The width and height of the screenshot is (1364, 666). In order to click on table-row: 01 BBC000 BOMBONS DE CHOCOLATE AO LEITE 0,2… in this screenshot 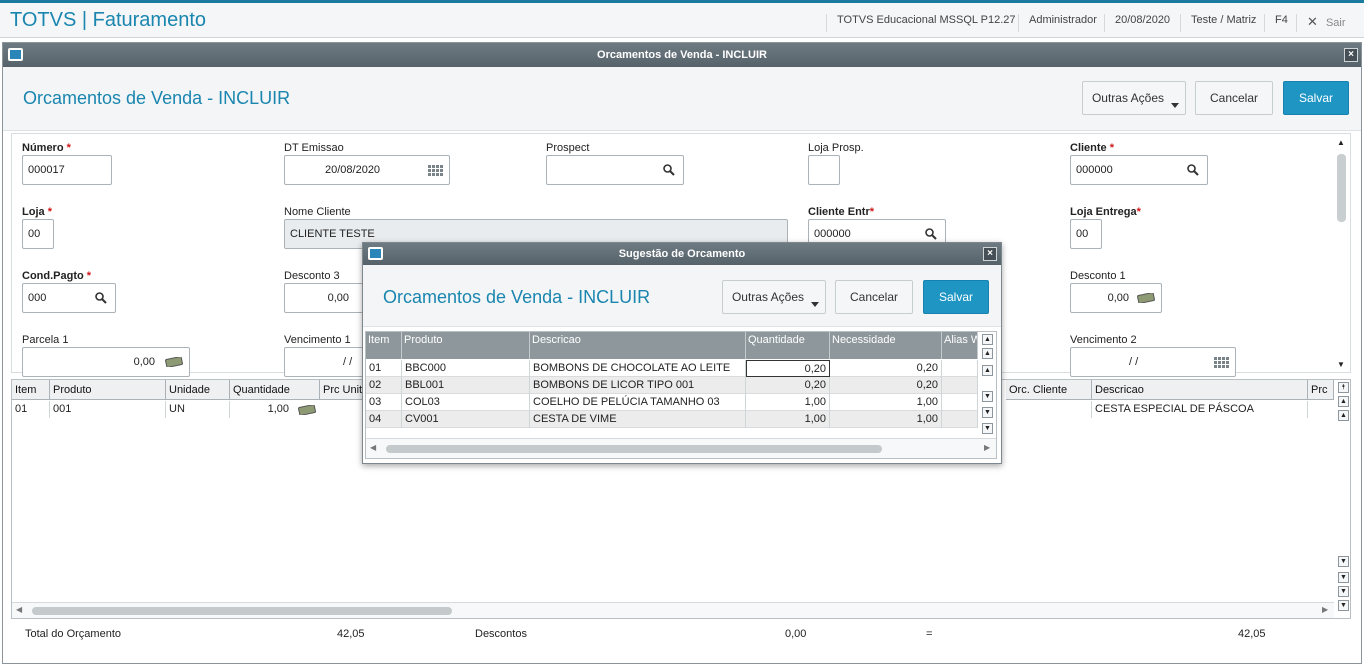, I will do `click(672, 368)`.